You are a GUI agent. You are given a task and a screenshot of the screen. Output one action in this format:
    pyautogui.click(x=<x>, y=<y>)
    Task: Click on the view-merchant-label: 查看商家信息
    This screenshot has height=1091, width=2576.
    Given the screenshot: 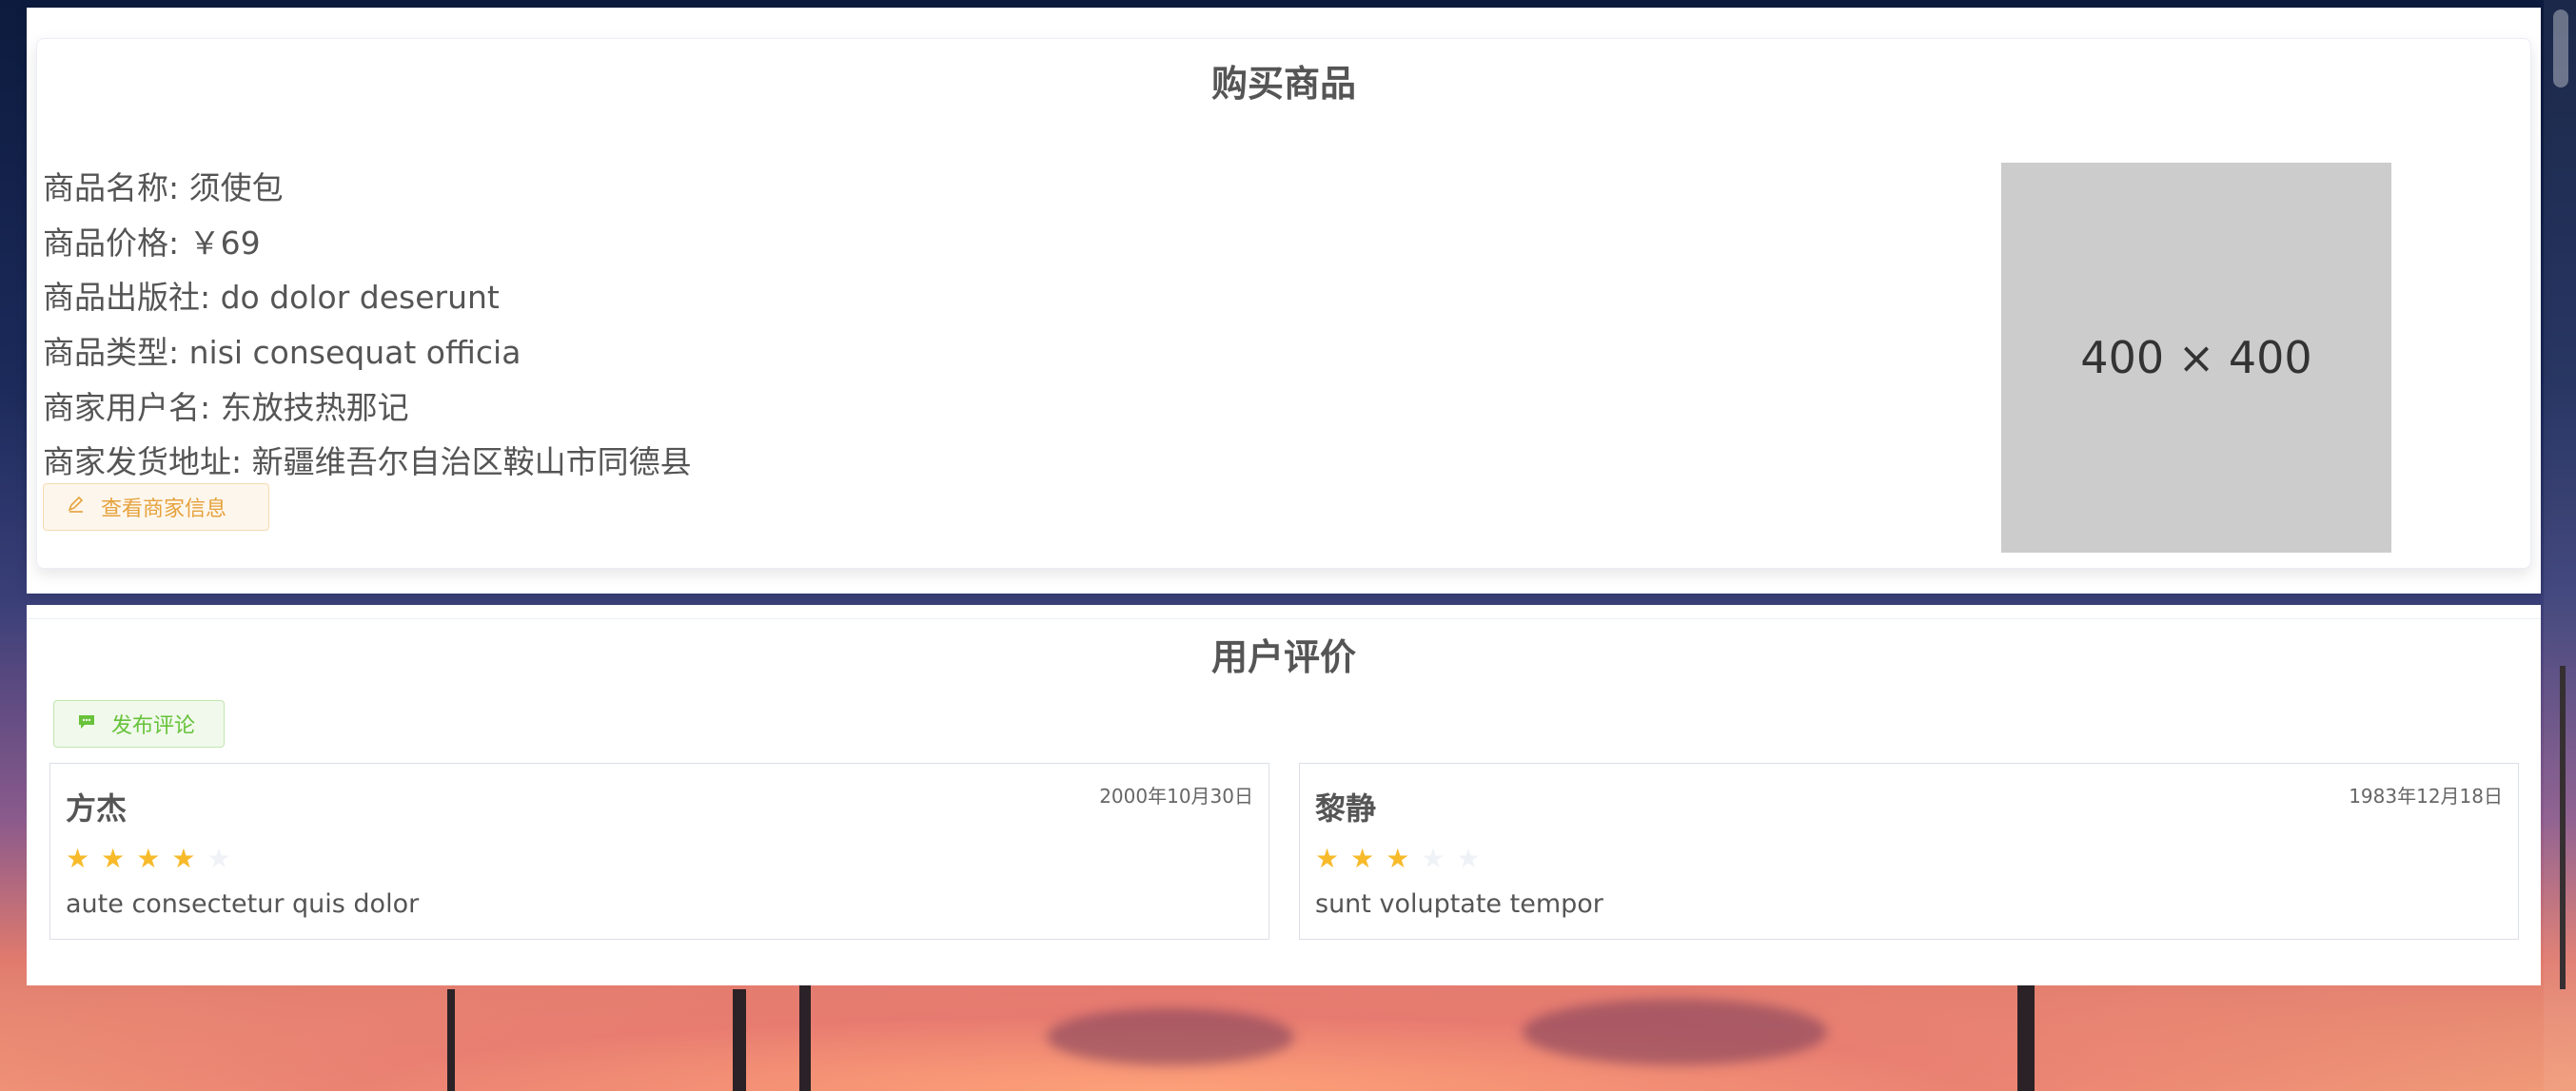 What is the action you would take?
    pyautogui.click(x=164, y=509)
    